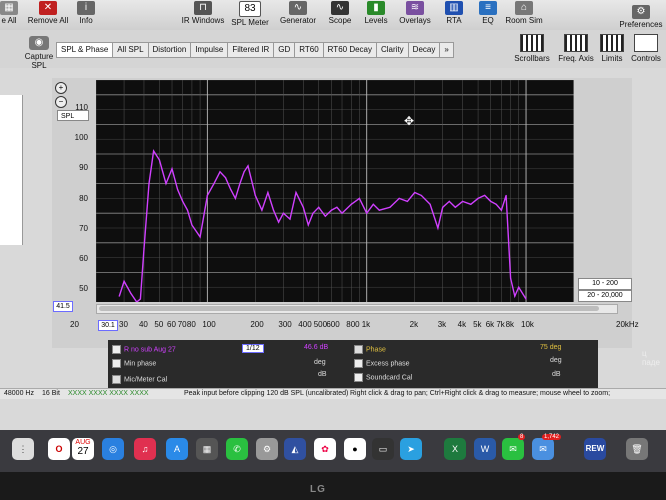 The width and height of the screenshot is (666, 500). What do you see at coordinates (145, 449) in the screenshot?
I see `music-icon: ♫` at bounding box center [145, 449].